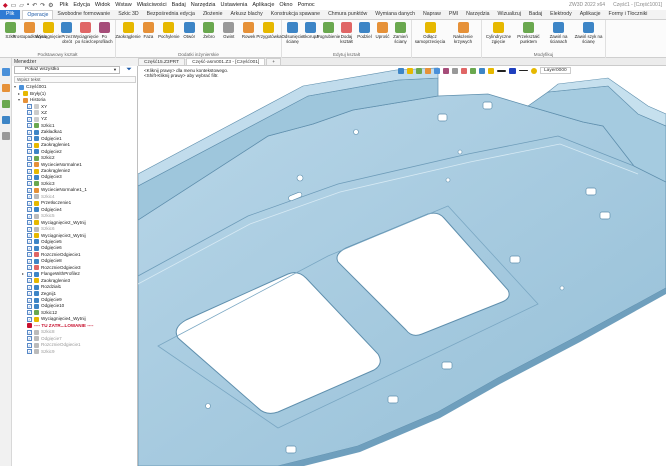 The width and height of the screenshot is (666, 466). What do you see at coordinates (498, 33) in the screenshot?
I see `ribbon-button: Cylindryczne zgięcie` at bounding box center [498, 33].